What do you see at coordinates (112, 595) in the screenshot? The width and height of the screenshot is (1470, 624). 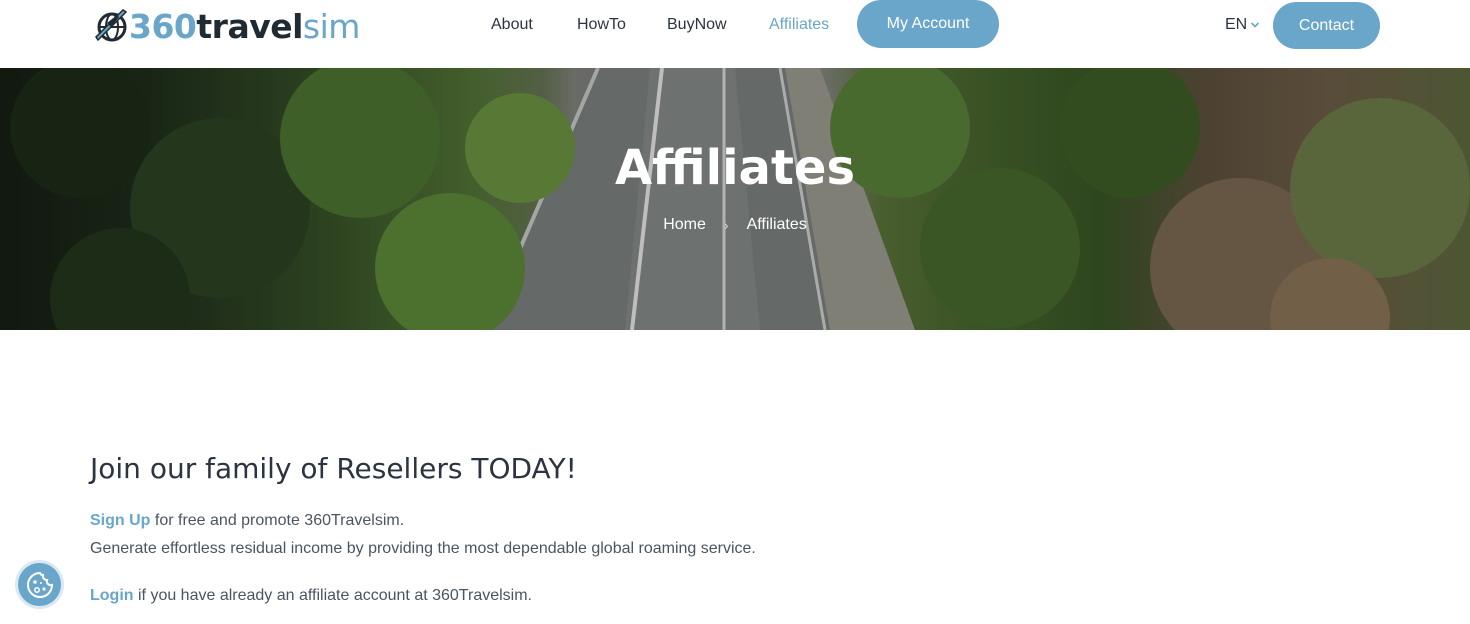 I see `login-link: Login` at bounding box center [112, 595].